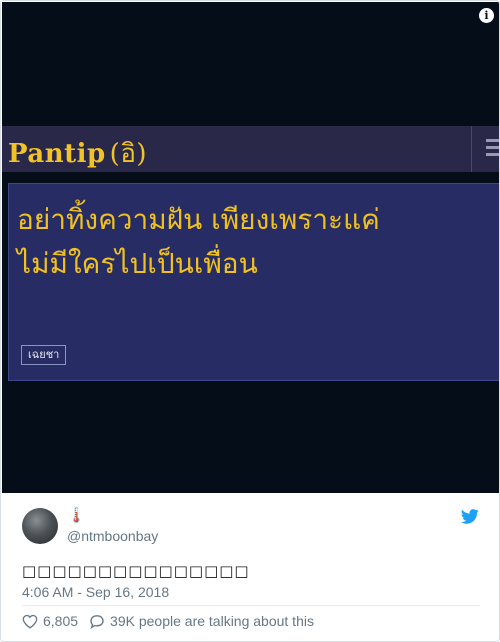 This screenshot has width=500, height=642. Describe the element at coordinates (112, 536) in the screenshot. I see `user-handle: @ntmboonbay` at that location.